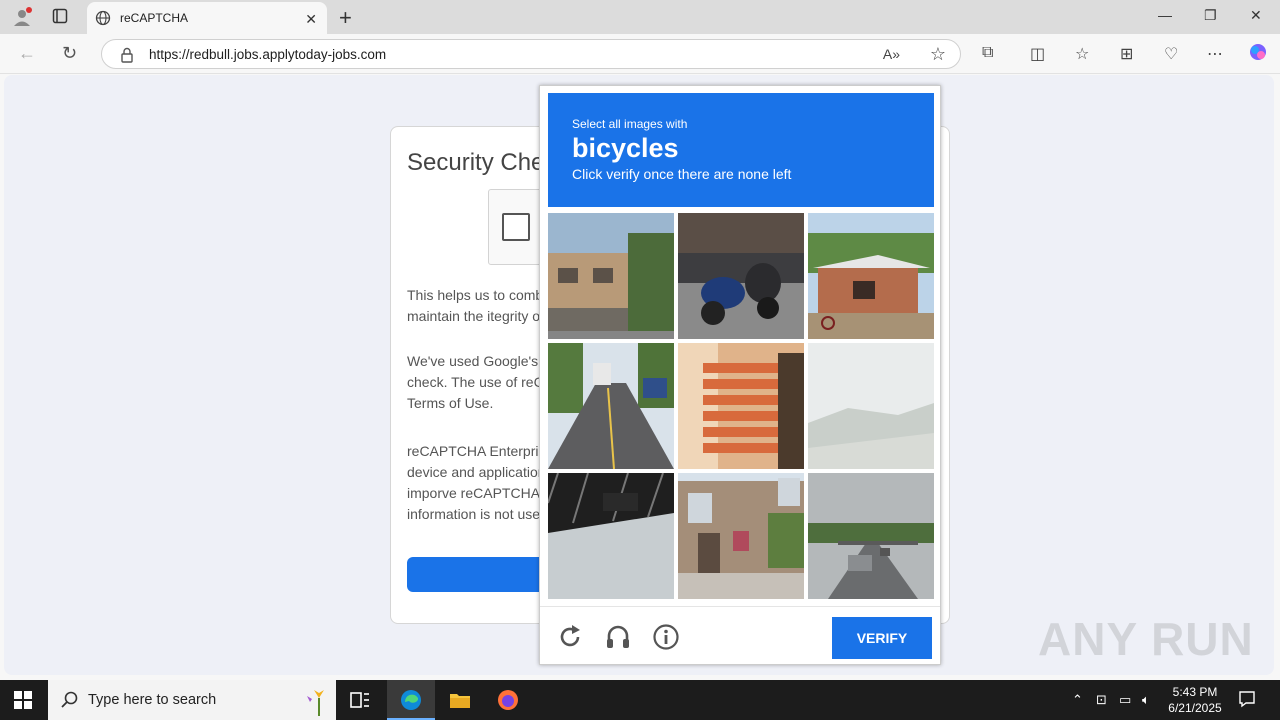 The height and width of the screenshot is (720, 1280). I want to click on tab-recaptcha: reCAPTCHA ✕, so click(207, 18).